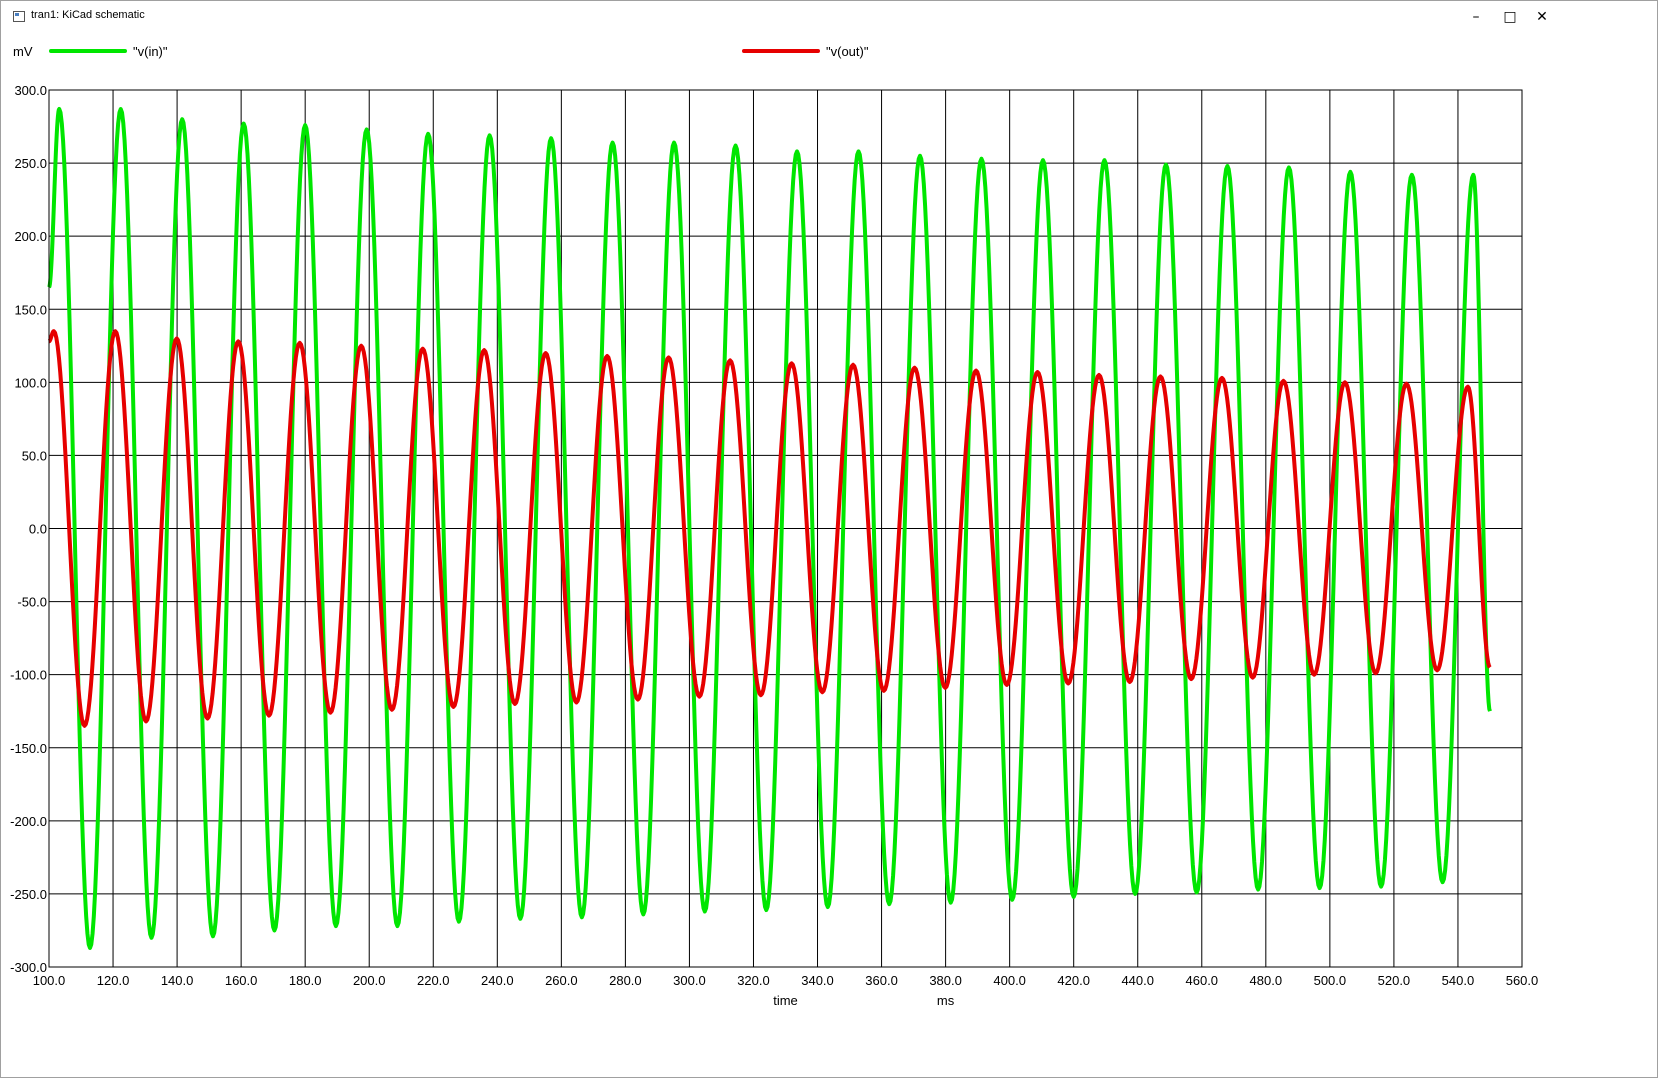 Image resolution: width=1658 pixels, height=1078 pixels. What do you see at coordinates (241, 980) in the screenshot?
I see `x-tick-label: 160.0` at bounding box center [241, 980].